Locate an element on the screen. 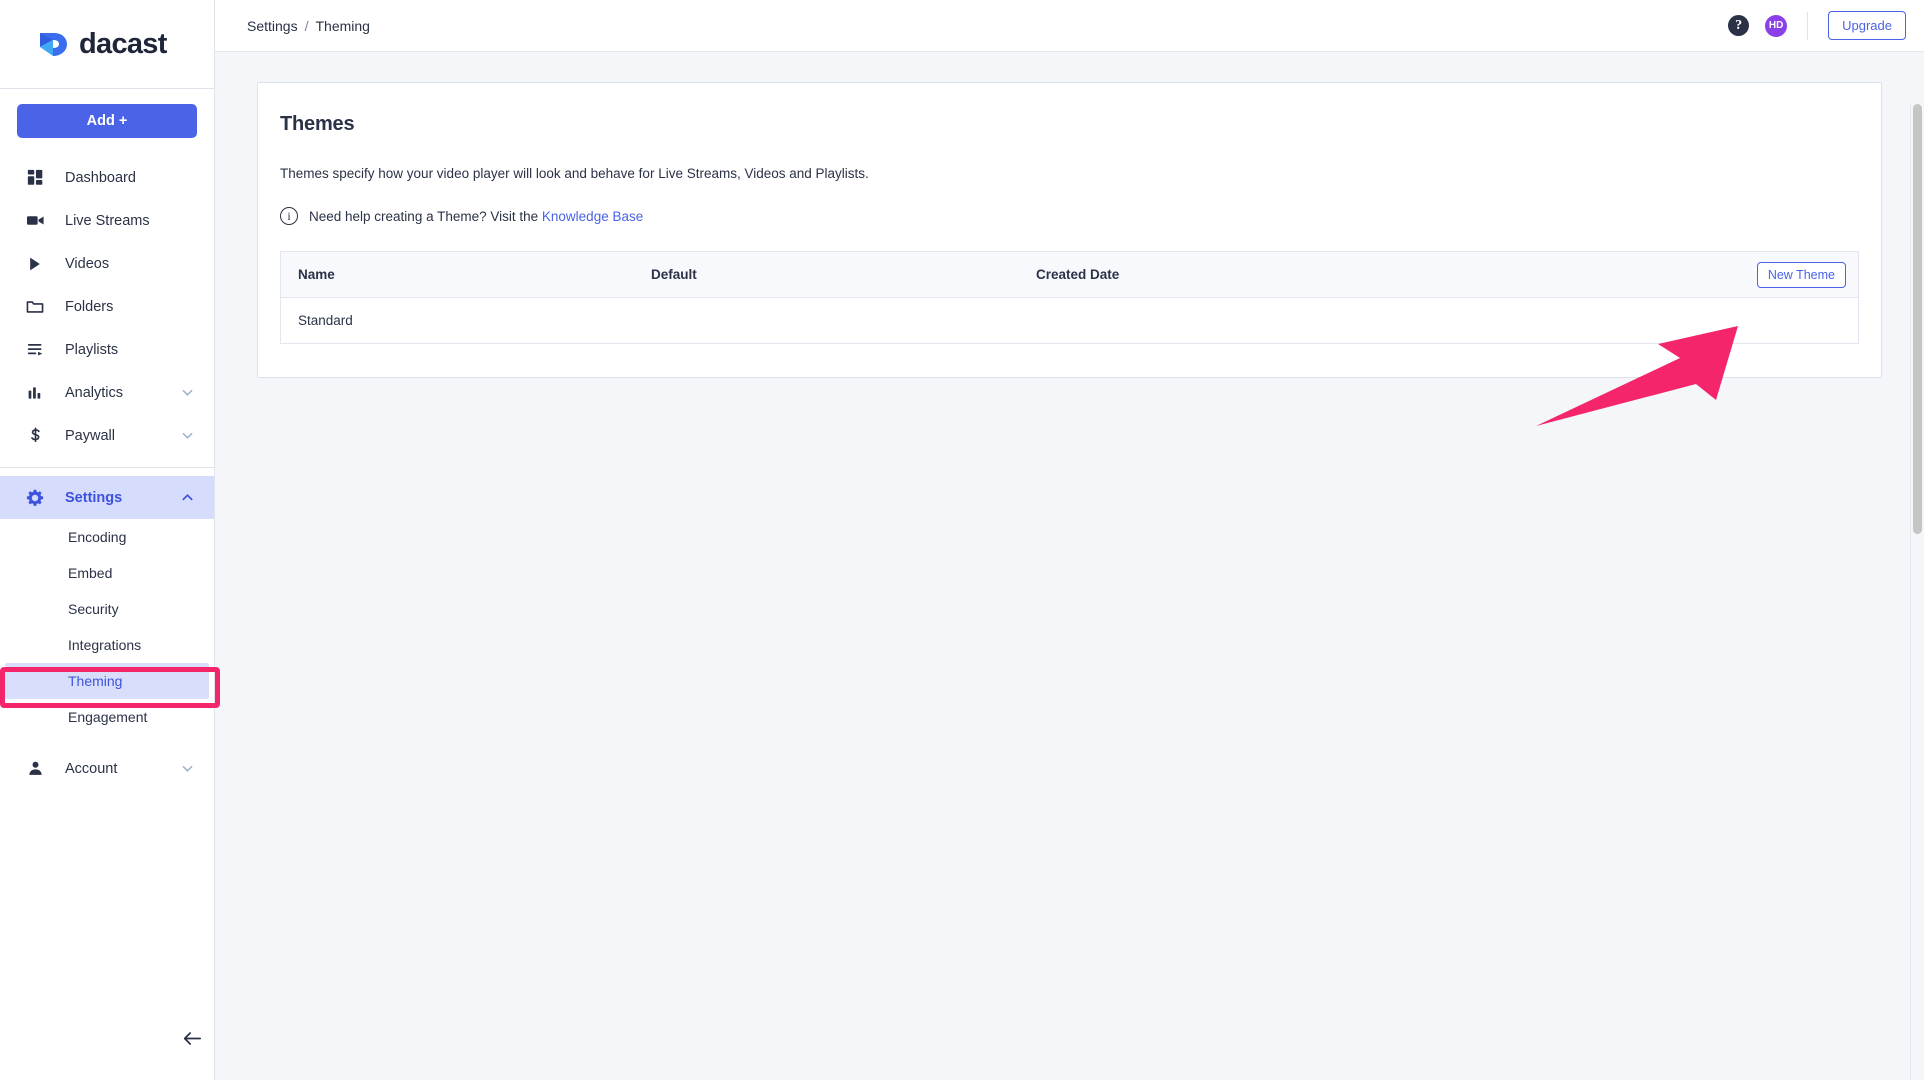  sidebar-item-paywall: Paywall is located at coordinates (107, 435).